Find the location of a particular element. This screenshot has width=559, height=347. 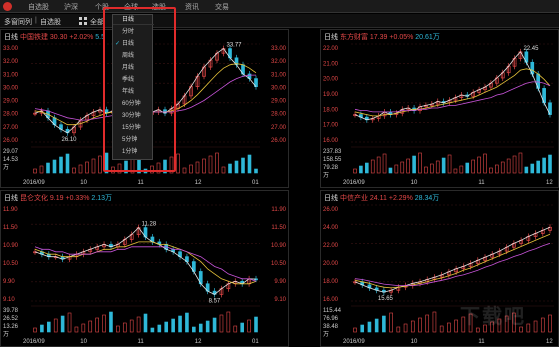

y-axis-label-right: 28.00 is located at coordinates (279, 115).